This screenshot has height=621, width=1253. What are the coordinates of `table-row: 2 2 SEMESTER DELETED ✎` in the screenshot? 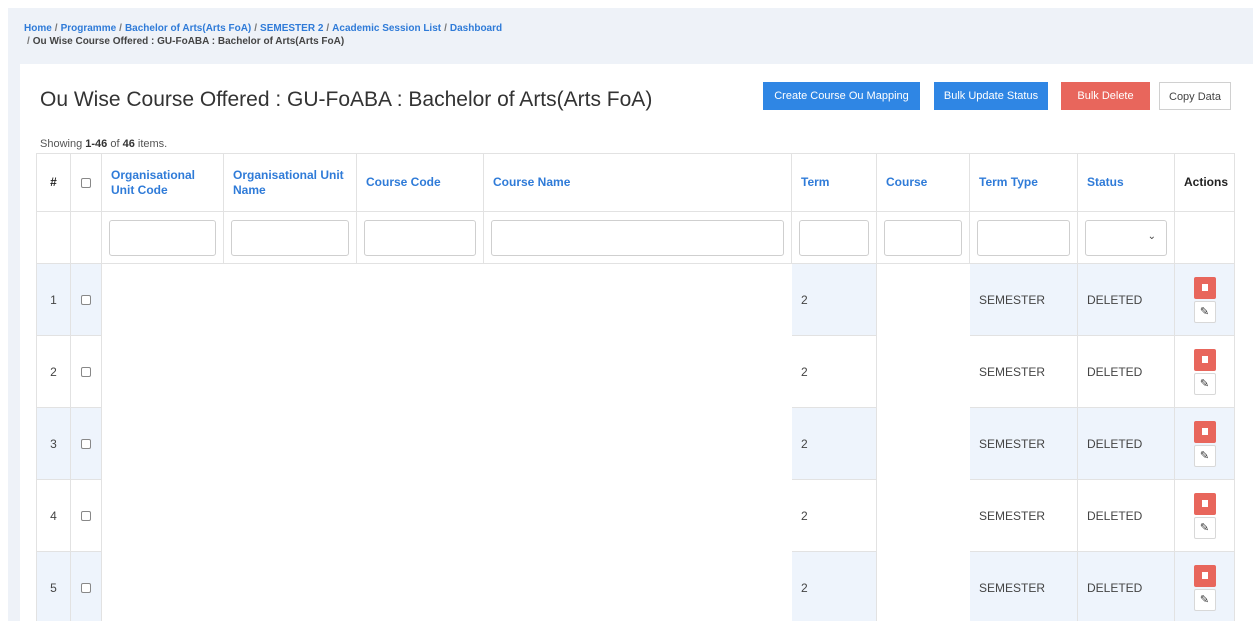 It's located at (635, 371).